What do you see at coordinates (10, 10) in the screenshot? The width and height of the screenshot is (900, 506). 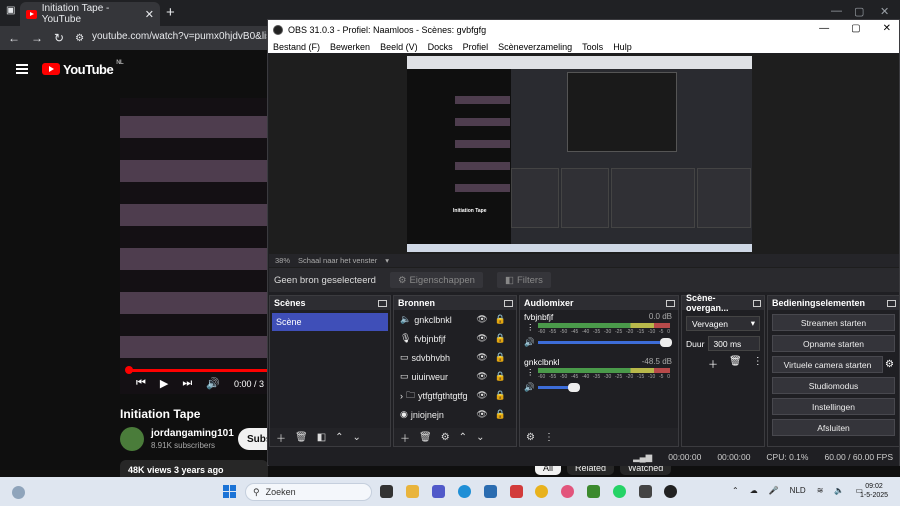 I see `tab-list-icon: ▣` at bounding box center [10, 10].